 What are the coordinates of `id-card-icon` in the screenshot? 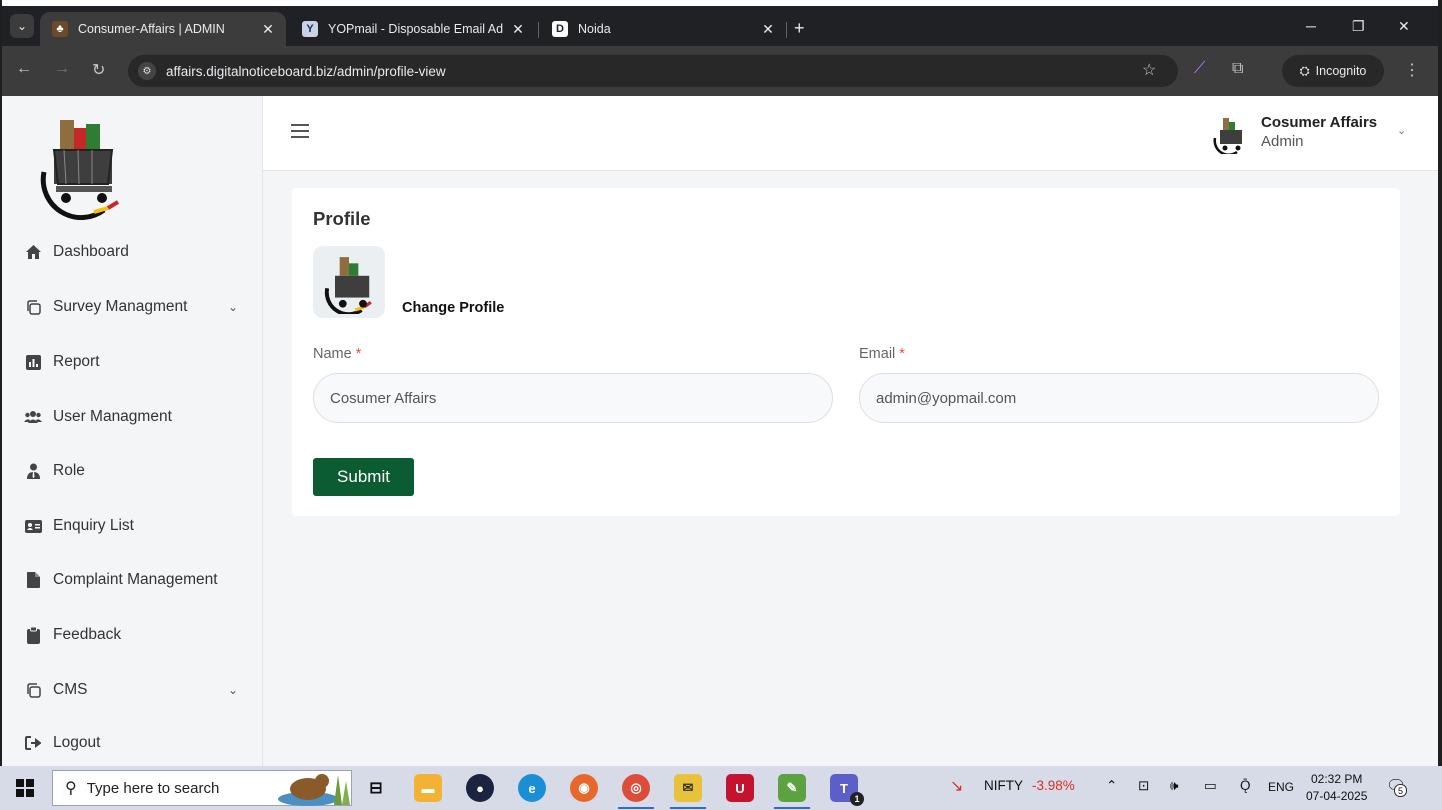 It's located at (33, 526).